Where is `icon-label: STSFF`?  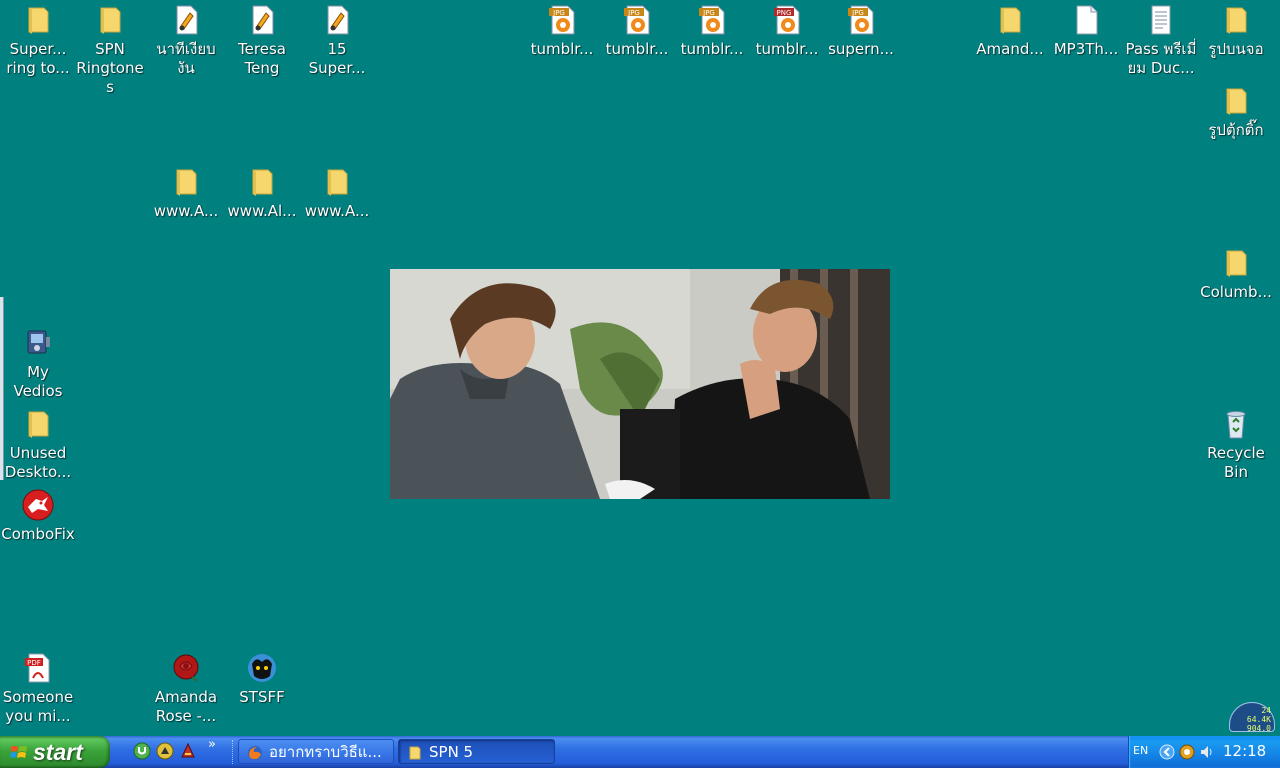
icon-label: STSFF is located at coordinates (262, 697).